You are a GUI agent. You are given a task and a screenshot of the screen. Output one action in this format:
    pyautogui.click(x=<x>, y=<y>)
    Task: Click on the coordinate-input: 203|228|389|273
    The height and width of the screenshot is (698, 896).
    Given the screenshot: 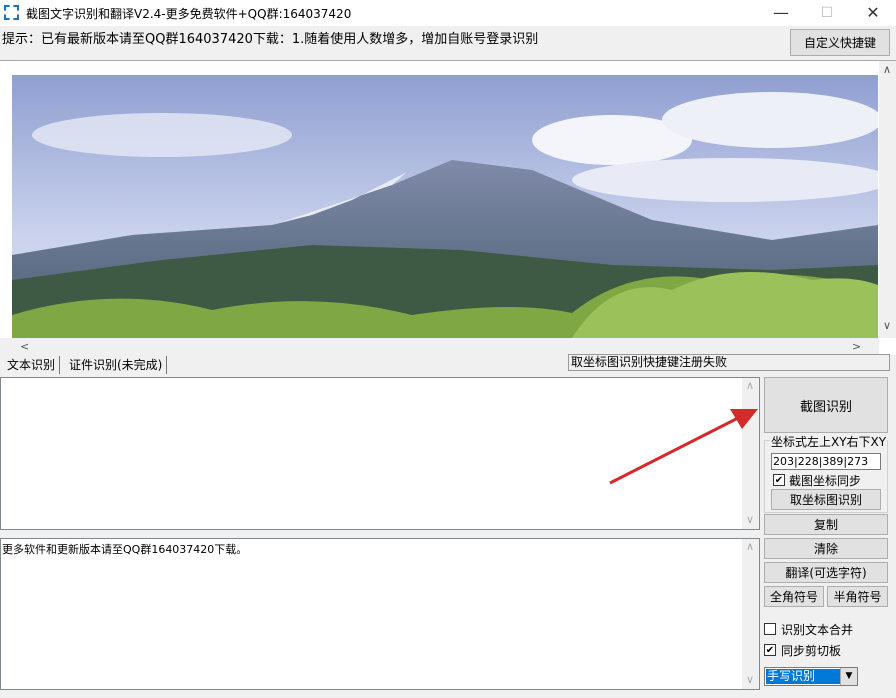 What is the action you would take?
    pyautogui.click(x=826, y=461)
    